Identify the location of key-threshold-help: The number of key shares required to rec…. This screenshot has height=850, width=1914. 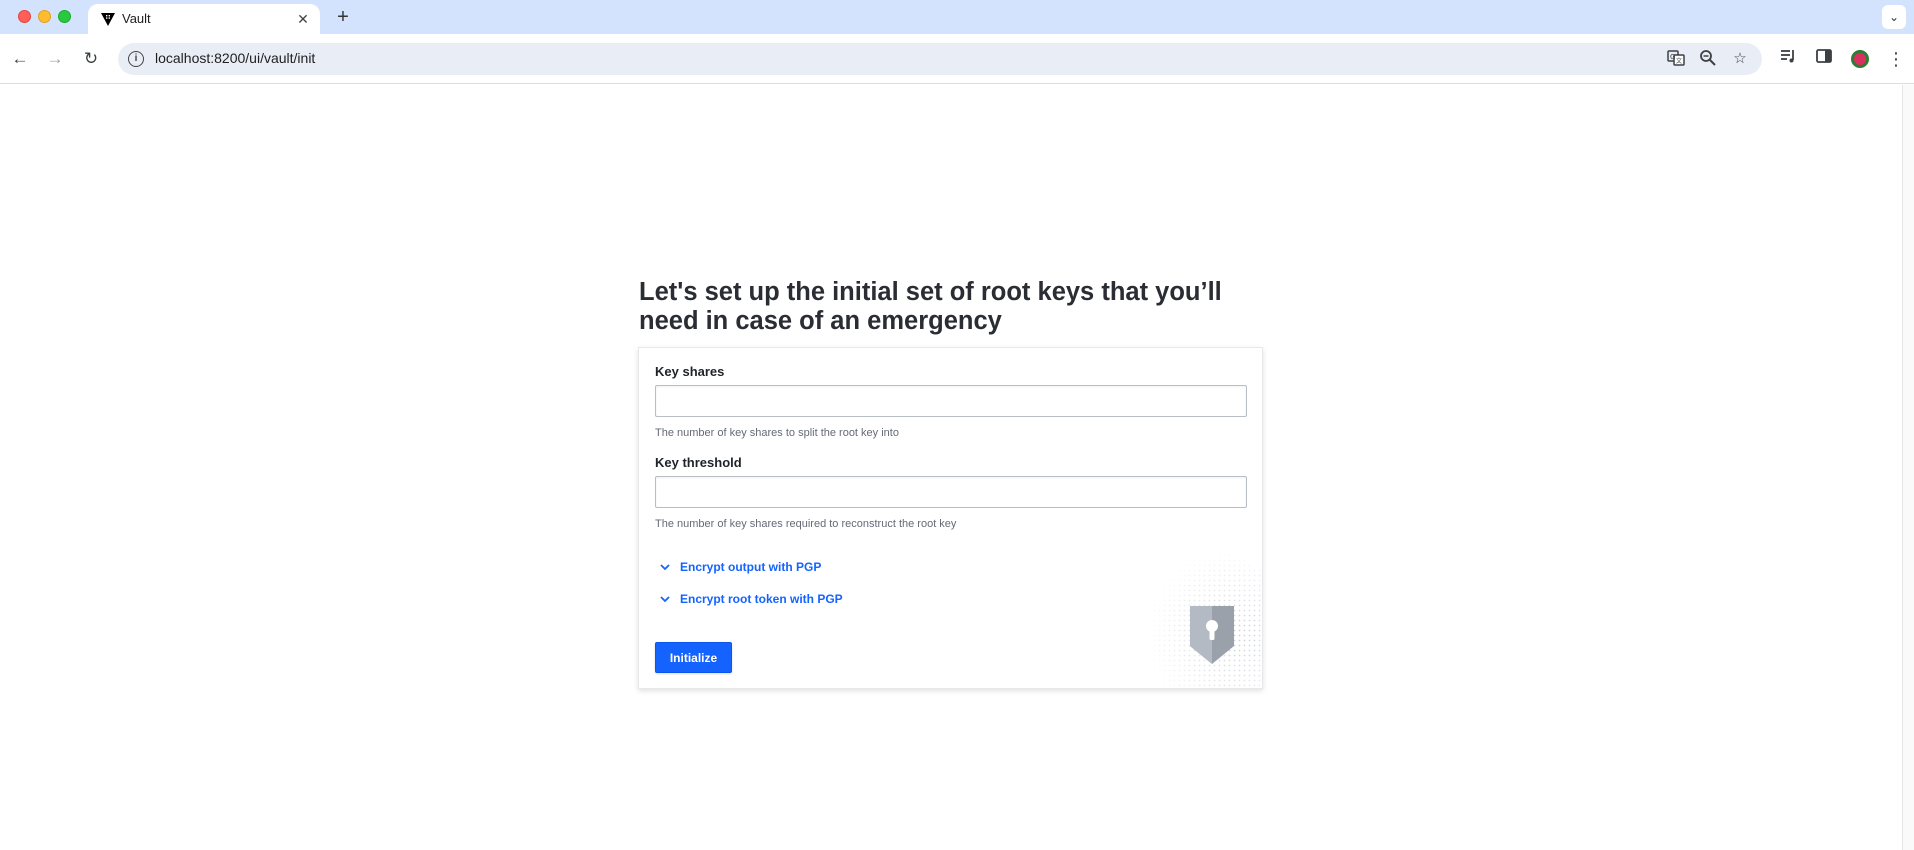
(806, 524).